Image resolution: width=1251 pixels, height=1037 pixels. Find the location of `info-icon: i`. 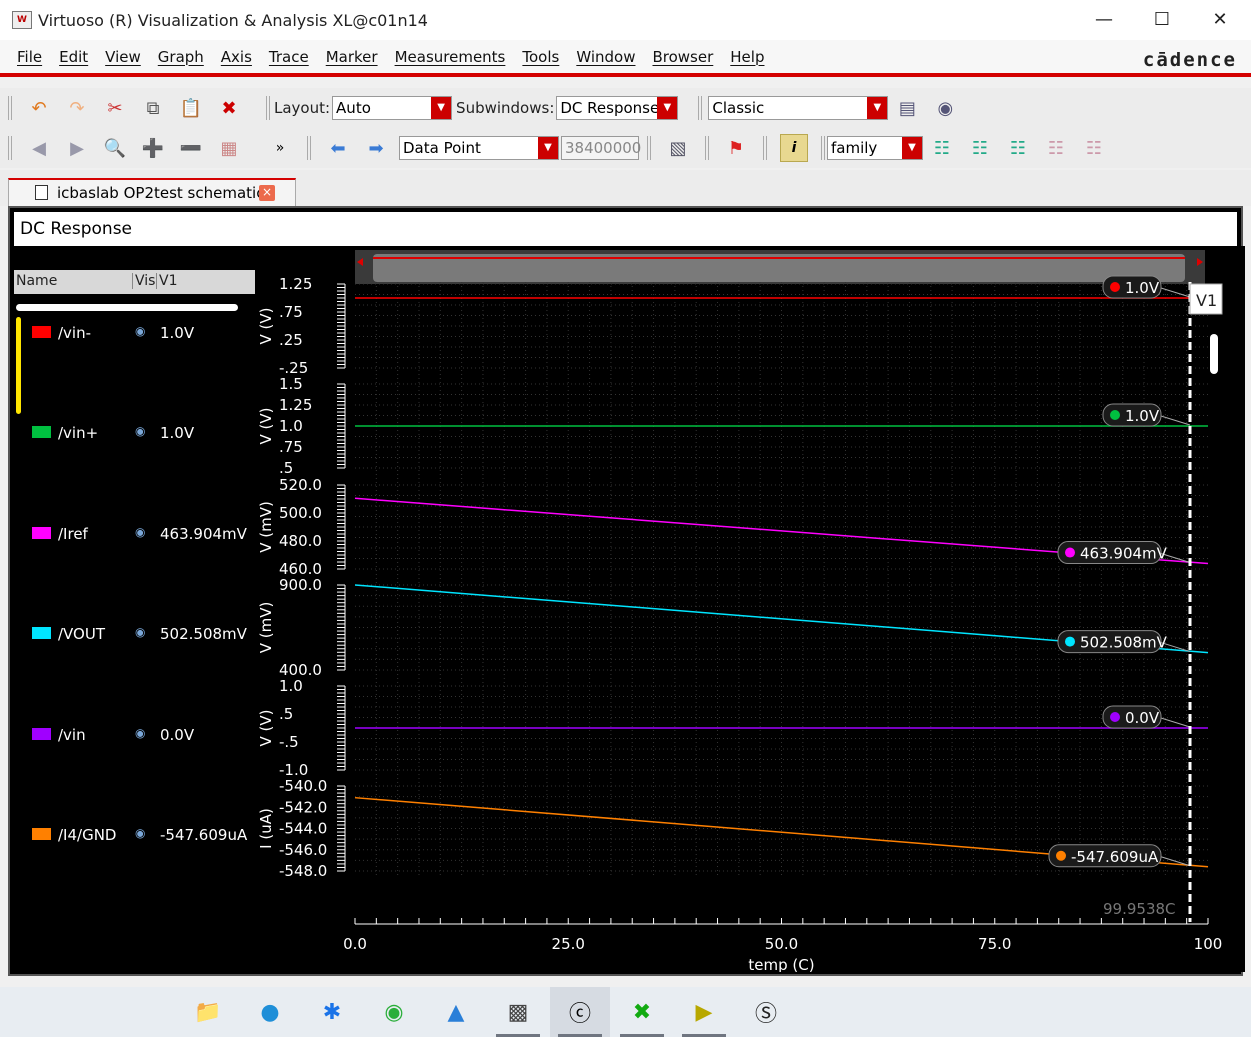

info-icon: i is located at coordinates (794, 148).